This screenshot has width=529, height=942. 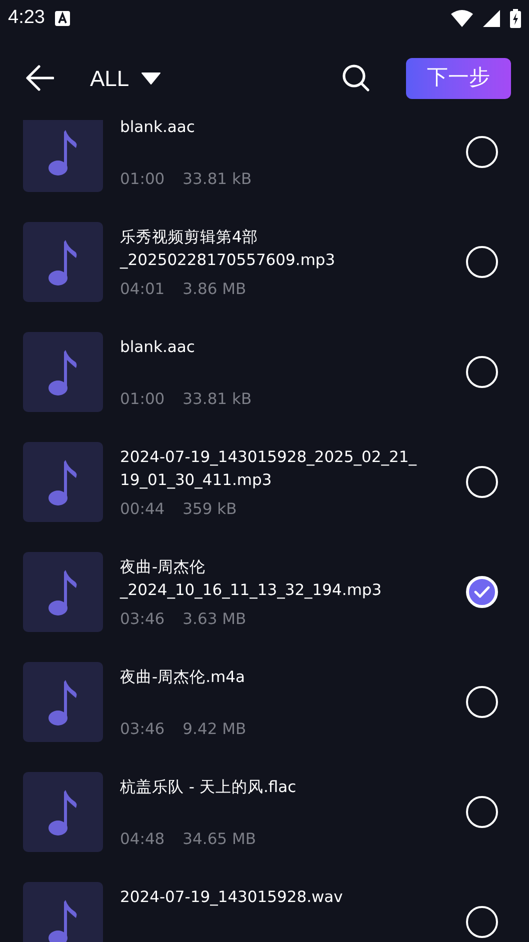 What do you see at coordinates (142, 289) in the screenshot?
I see `file-duration: 04:01` at bounding box center [142, 289].